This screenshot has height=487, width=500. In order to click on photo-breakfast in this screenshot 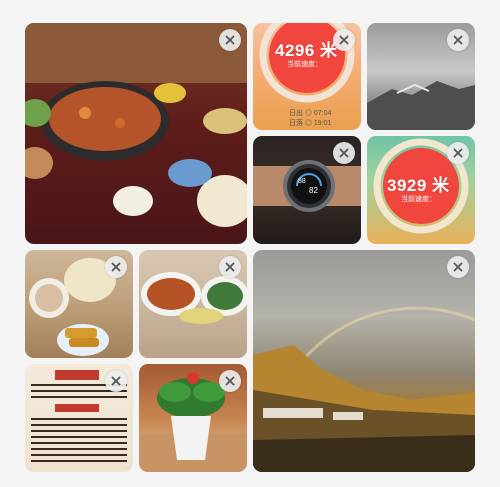, I will do `click(79, 304)`.